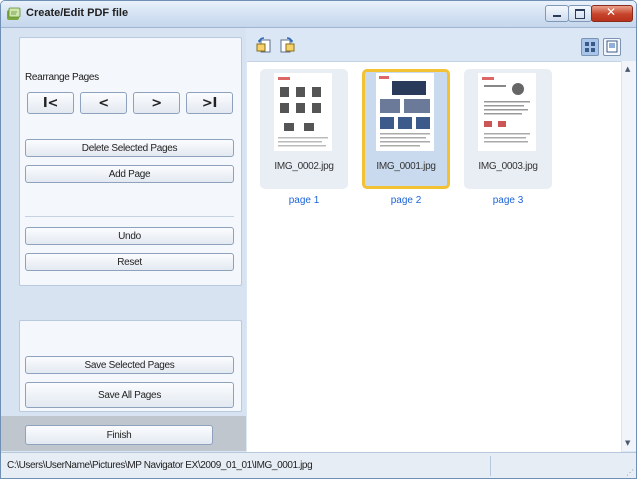 The height and width of the screenshot is (479, 637). Describe the element at coordinates (406, 200) in the screenshot. I see `page-label: page 2` at that location.